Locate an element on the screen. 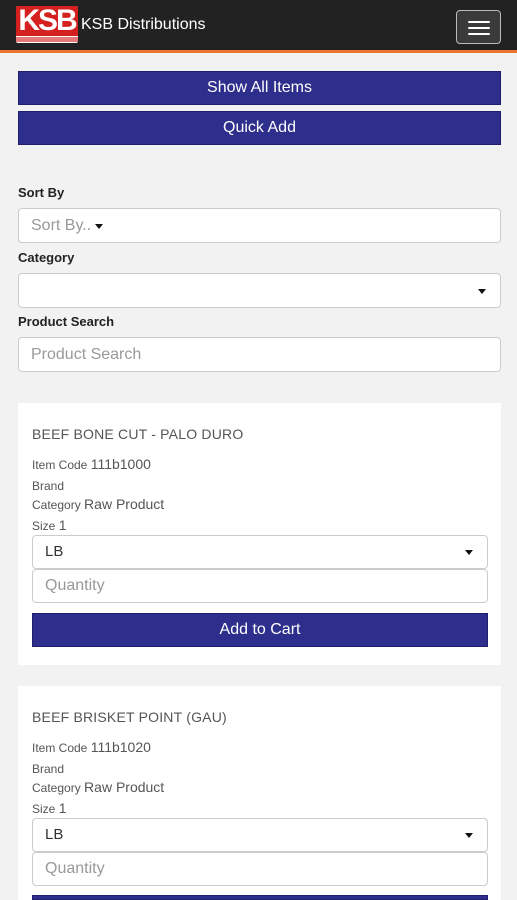  product-name: BEEF BONE CUT - PALO DURO is located at coordinates (138, 434).